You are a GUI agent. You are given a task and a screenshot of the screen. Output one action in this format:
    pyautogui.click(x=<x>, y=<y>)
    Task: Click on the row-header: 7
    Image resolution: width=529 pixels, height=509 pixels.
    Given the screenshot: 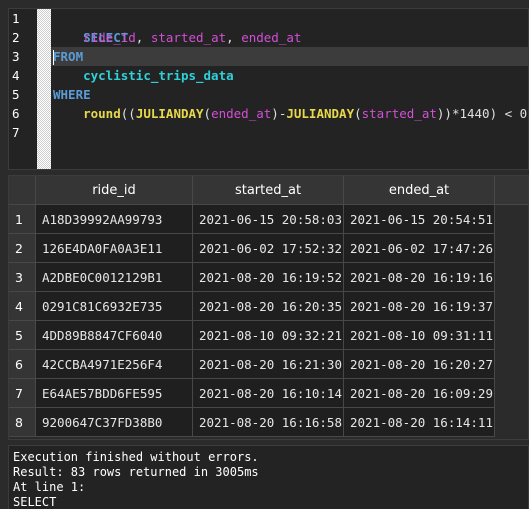 What is the action you would take?
    pyautogui.click(x=22, y=393)
    